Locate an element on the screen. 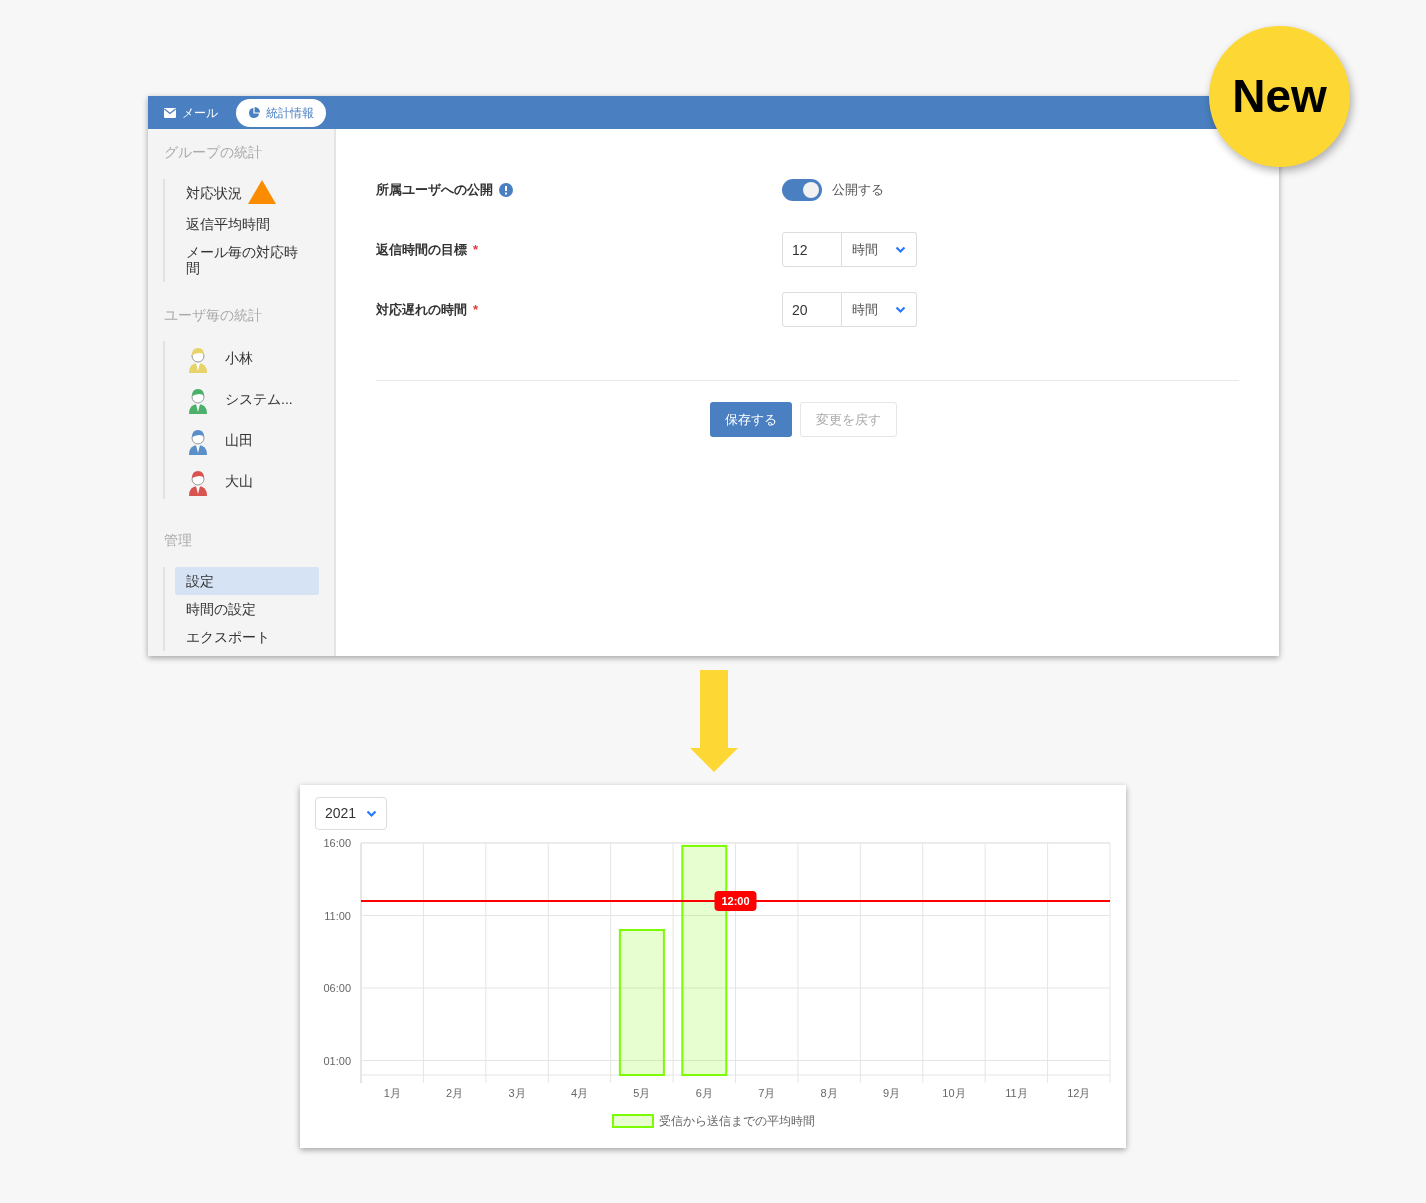 The width and height of the screenshot is (1426, 1203). y-tick-label: 16:00 is located at coordinates (337, 843).